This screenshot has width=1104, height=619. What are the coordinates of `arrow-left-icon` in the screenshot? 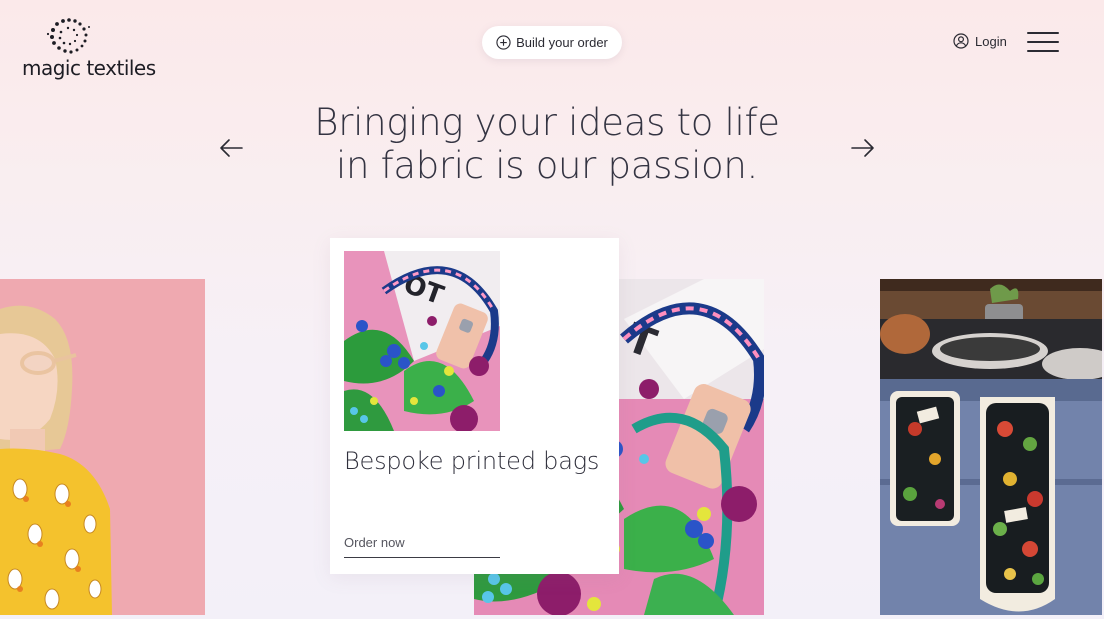 It's located at (231, 148).